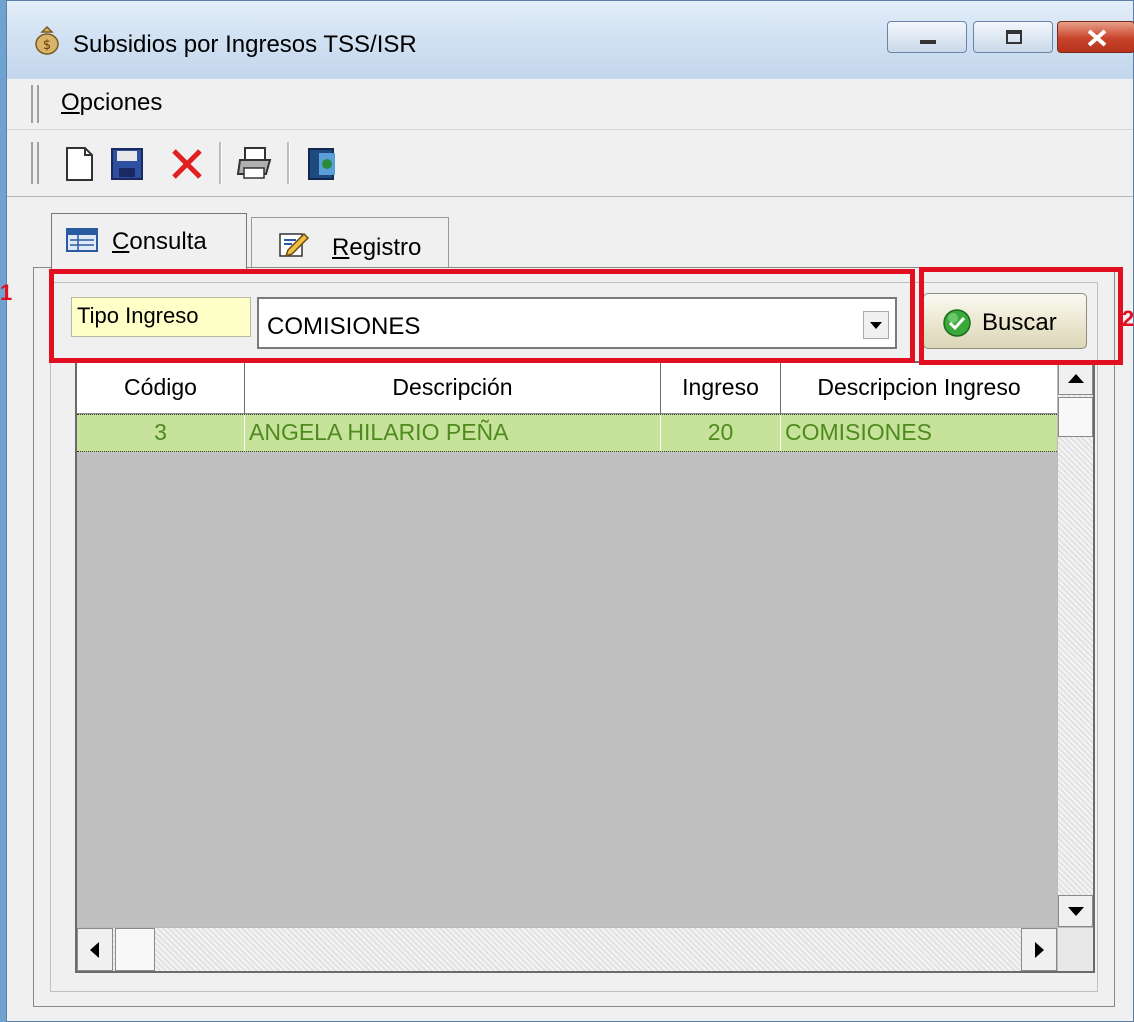 Image resolution: width=1134 pixels, height=1022 pixels. Describe the element at coordinates (1095, 37) in the screenshot. I see `close-button` at that location.